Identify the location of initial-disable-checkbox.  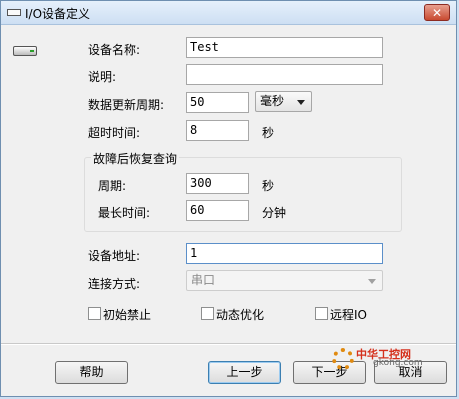
(94, 313).